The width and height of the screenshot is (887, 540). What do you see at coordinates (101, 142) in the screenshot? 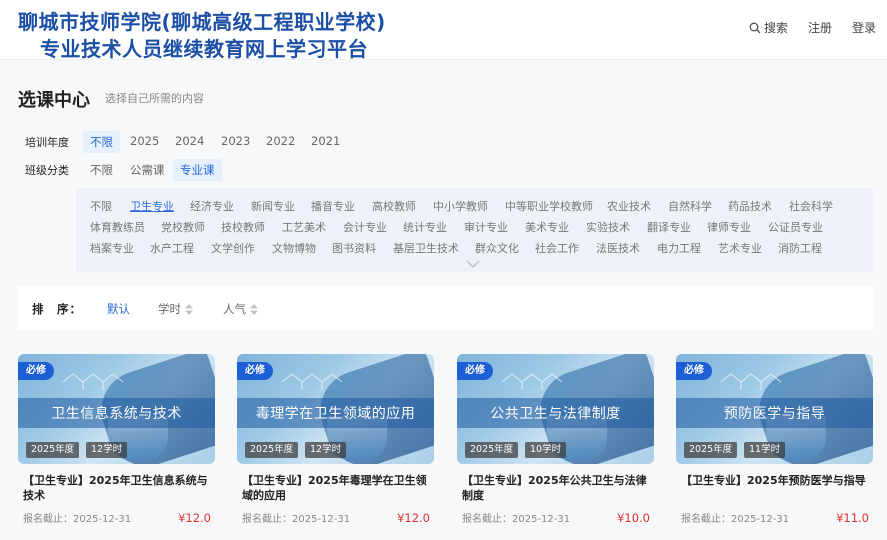
I see `year-option-any: 不限` at bounding box center [101, 142].